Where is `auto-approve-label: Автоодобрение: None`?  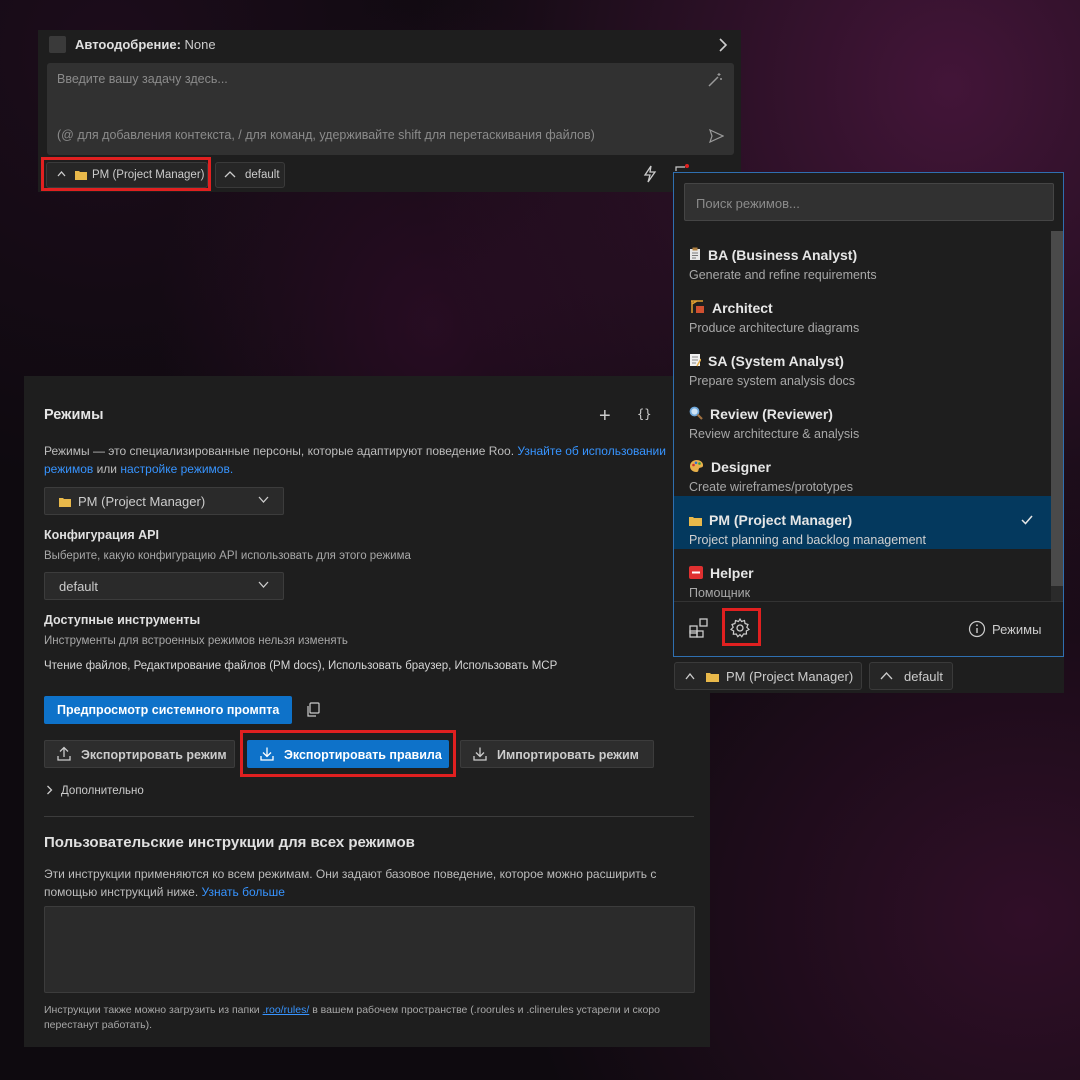
auto-approve-label: Автоодобрение: None is located at coordinates (145, 44).